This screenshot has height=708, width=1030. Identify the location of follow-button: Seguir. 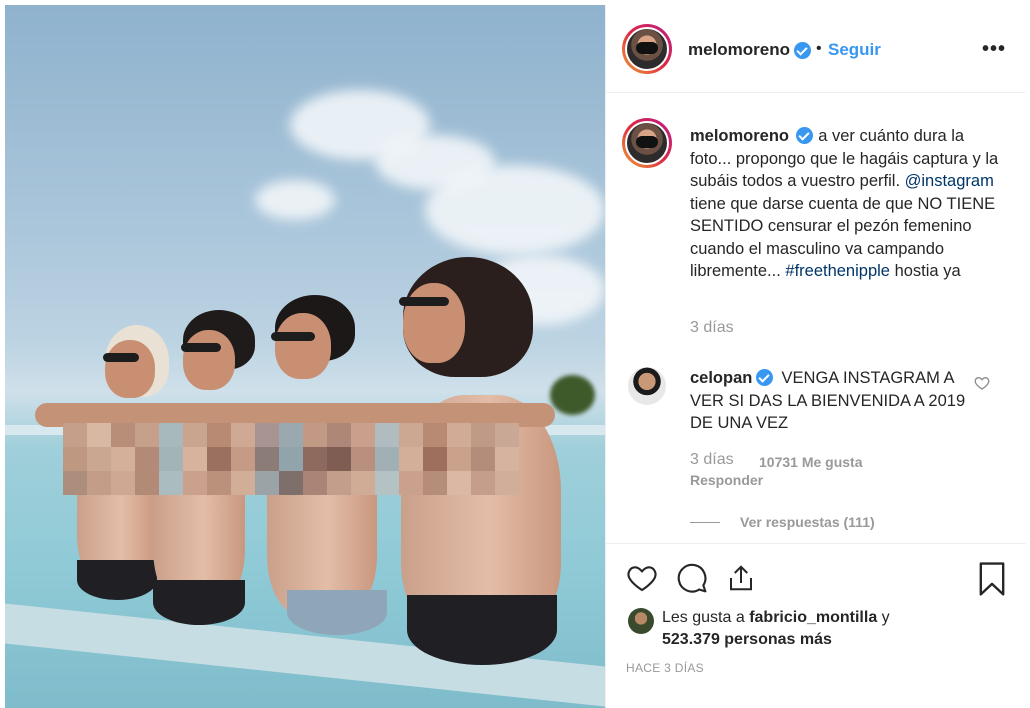
(854, 50).